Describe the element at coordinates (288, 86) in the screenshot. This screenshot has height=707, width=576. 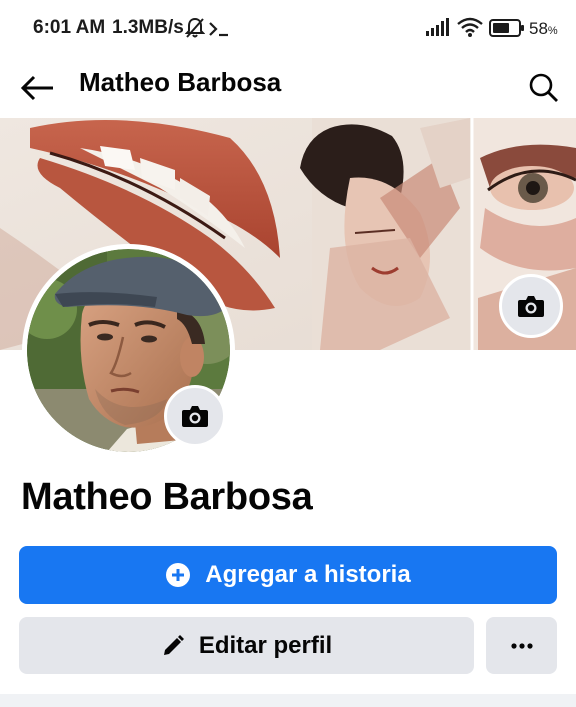
I see `app-header: Matheo Barbosa` at that location.